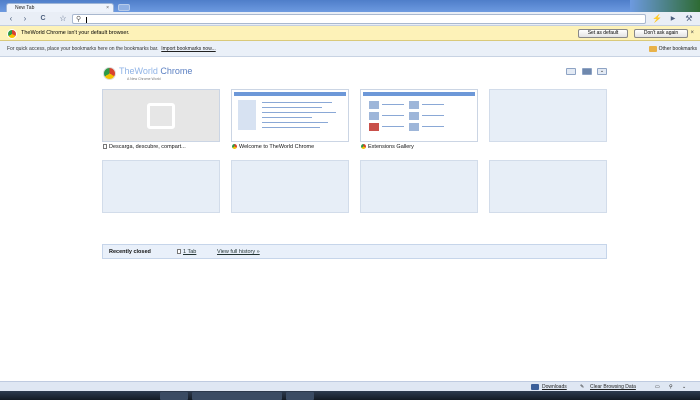  What do you see at coordinates (587, 71) in the screenshot?
I see `list-view-icon` at bounding box center [587, 71].